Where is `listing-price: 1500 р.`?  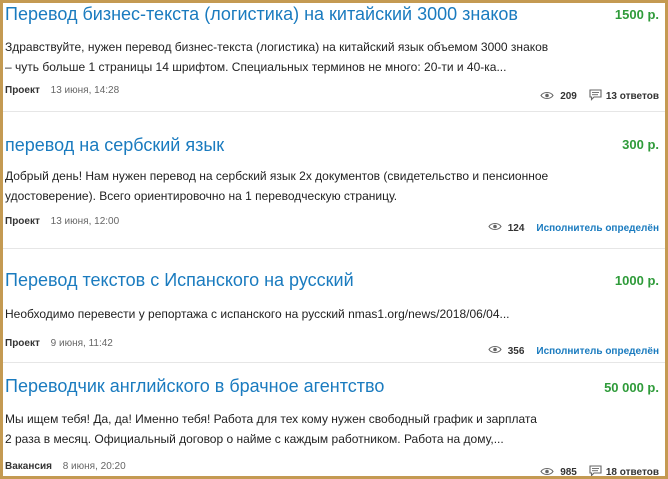
listing-price: 1500 р. is located at coordinates (636, 14).